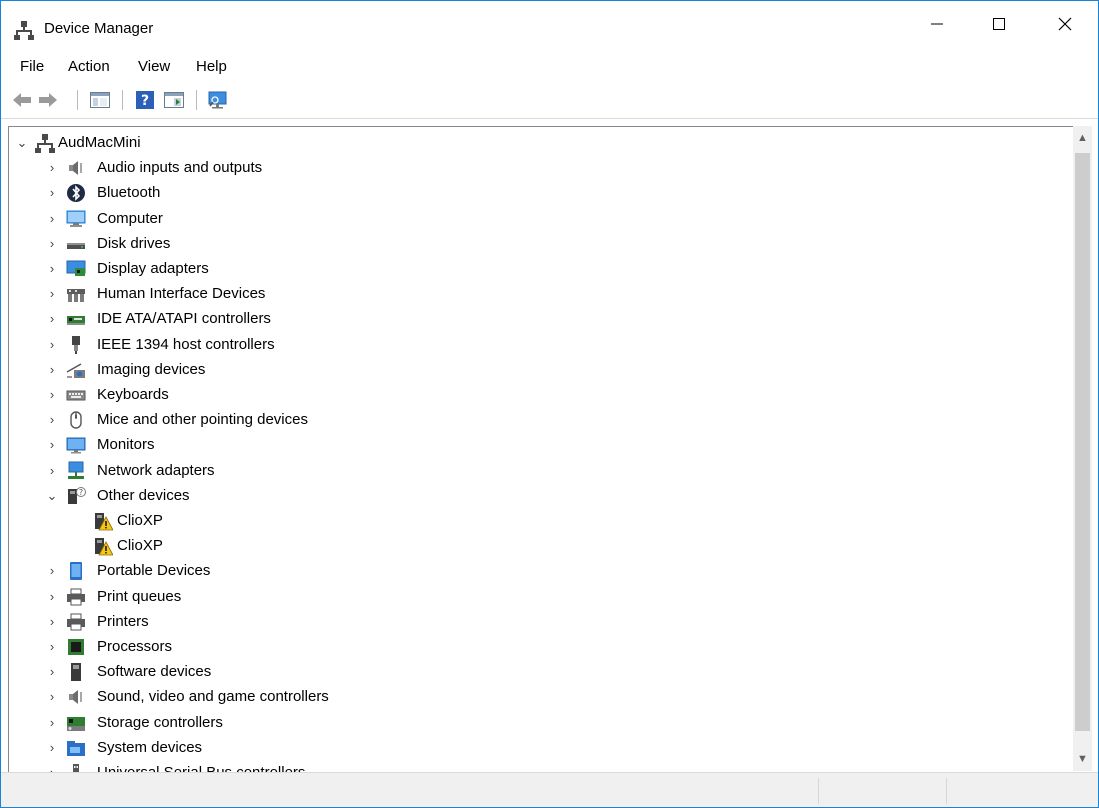 The height and width of the screenshot is (808, 1099). I want to click on tree-item-label: Universal Serial Bus controllers, so click(201, 768).